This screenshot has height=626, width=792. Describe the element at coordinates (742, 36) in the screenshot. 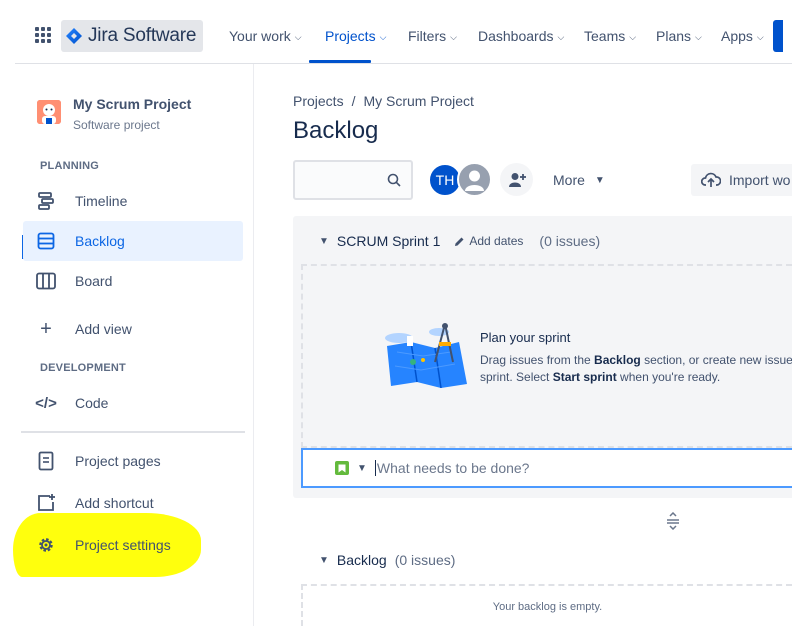

I see `nav-apps: Apps ⌵` at that location.